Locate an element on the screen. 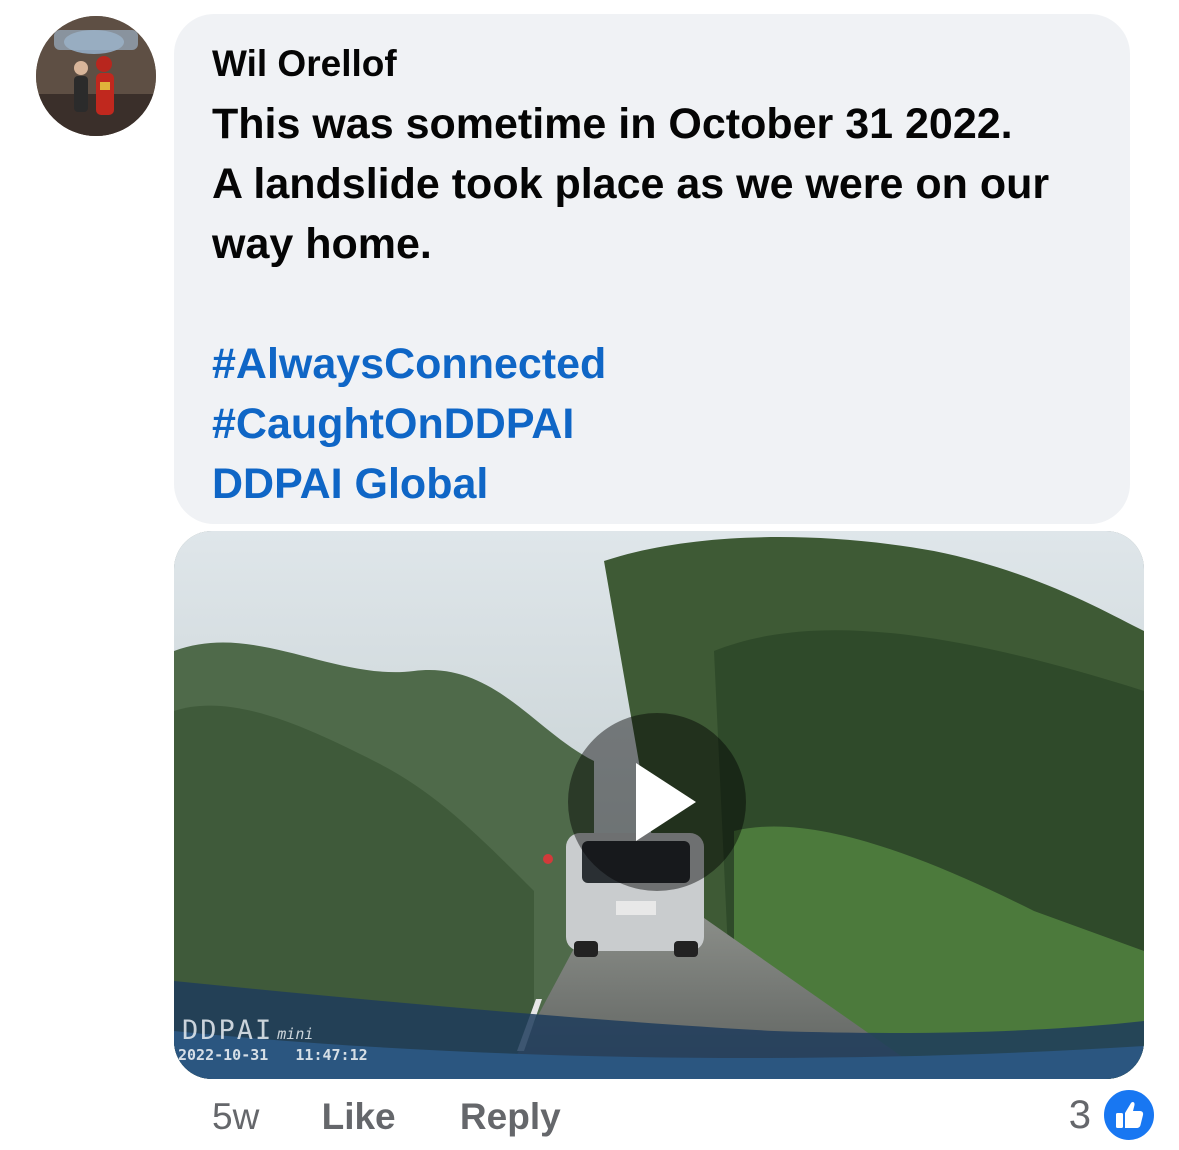 Image resolution: width=1179 pixels, height=1150 pixels. reaction-count: 3 is located at coordinates (1079, 1115).